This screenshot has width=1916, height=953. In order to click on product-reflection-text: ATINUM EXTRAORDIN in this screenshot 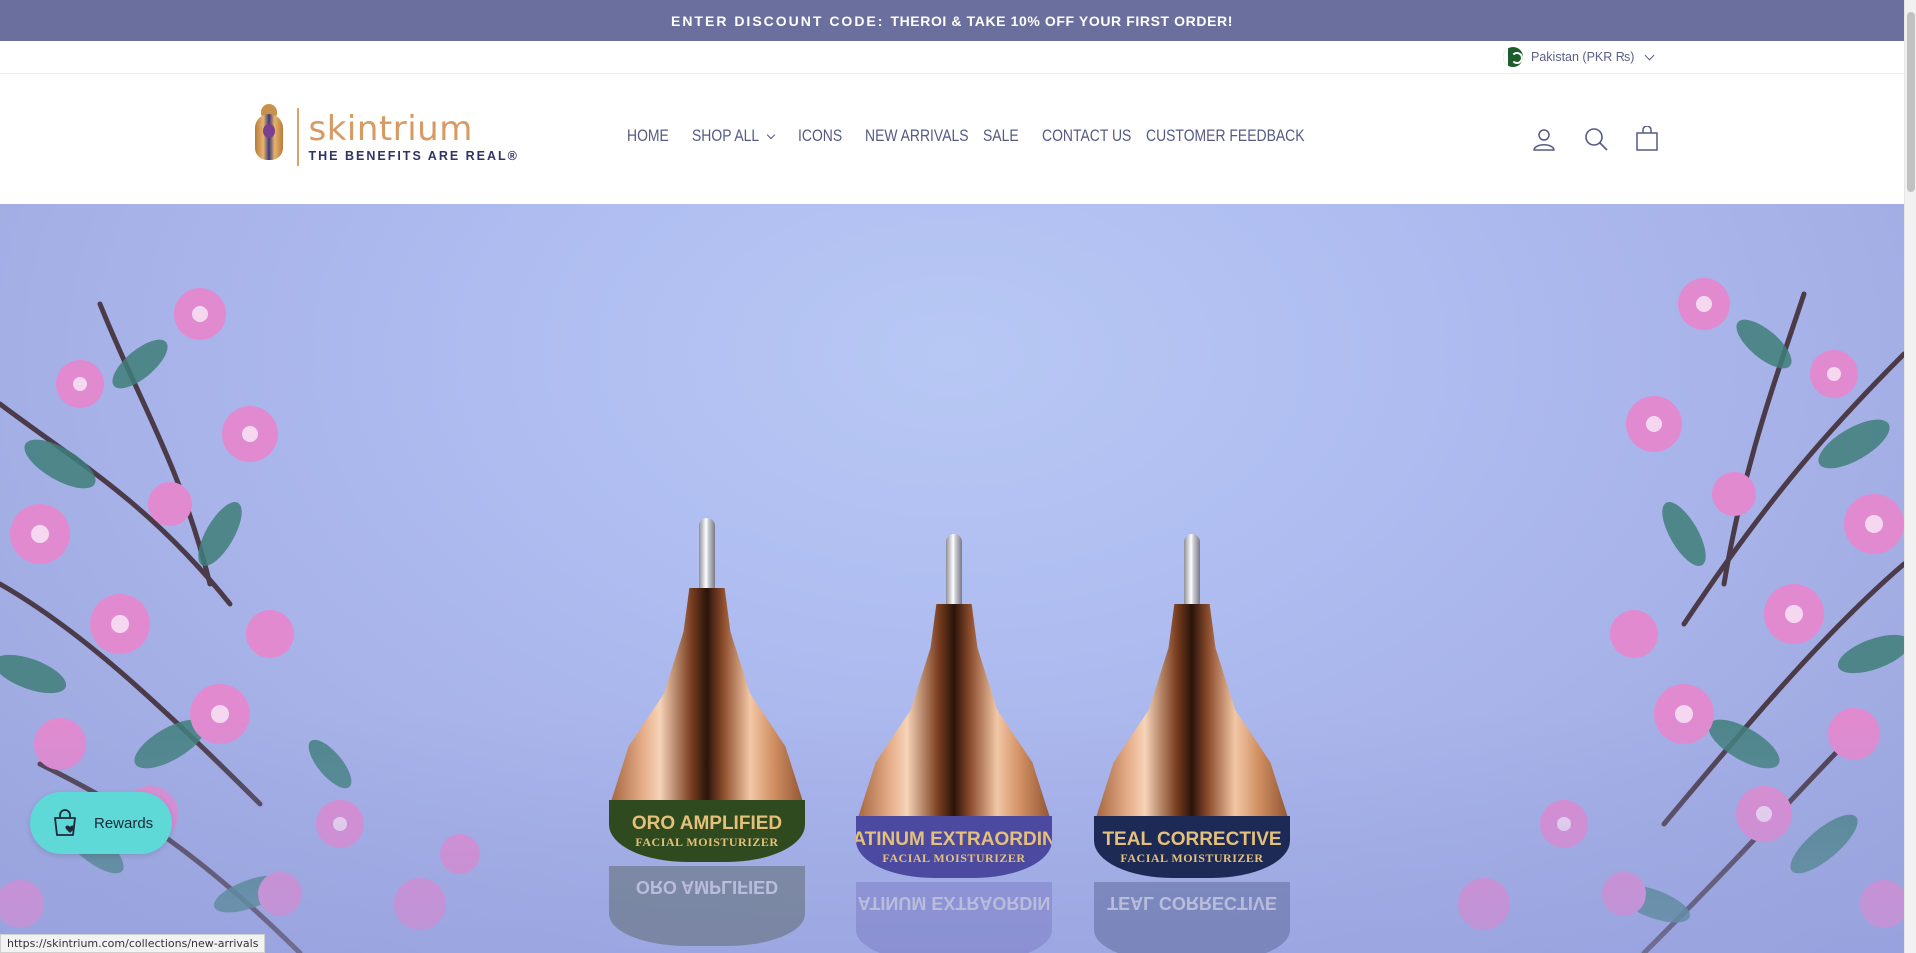, I will do `click(954, 903)`.